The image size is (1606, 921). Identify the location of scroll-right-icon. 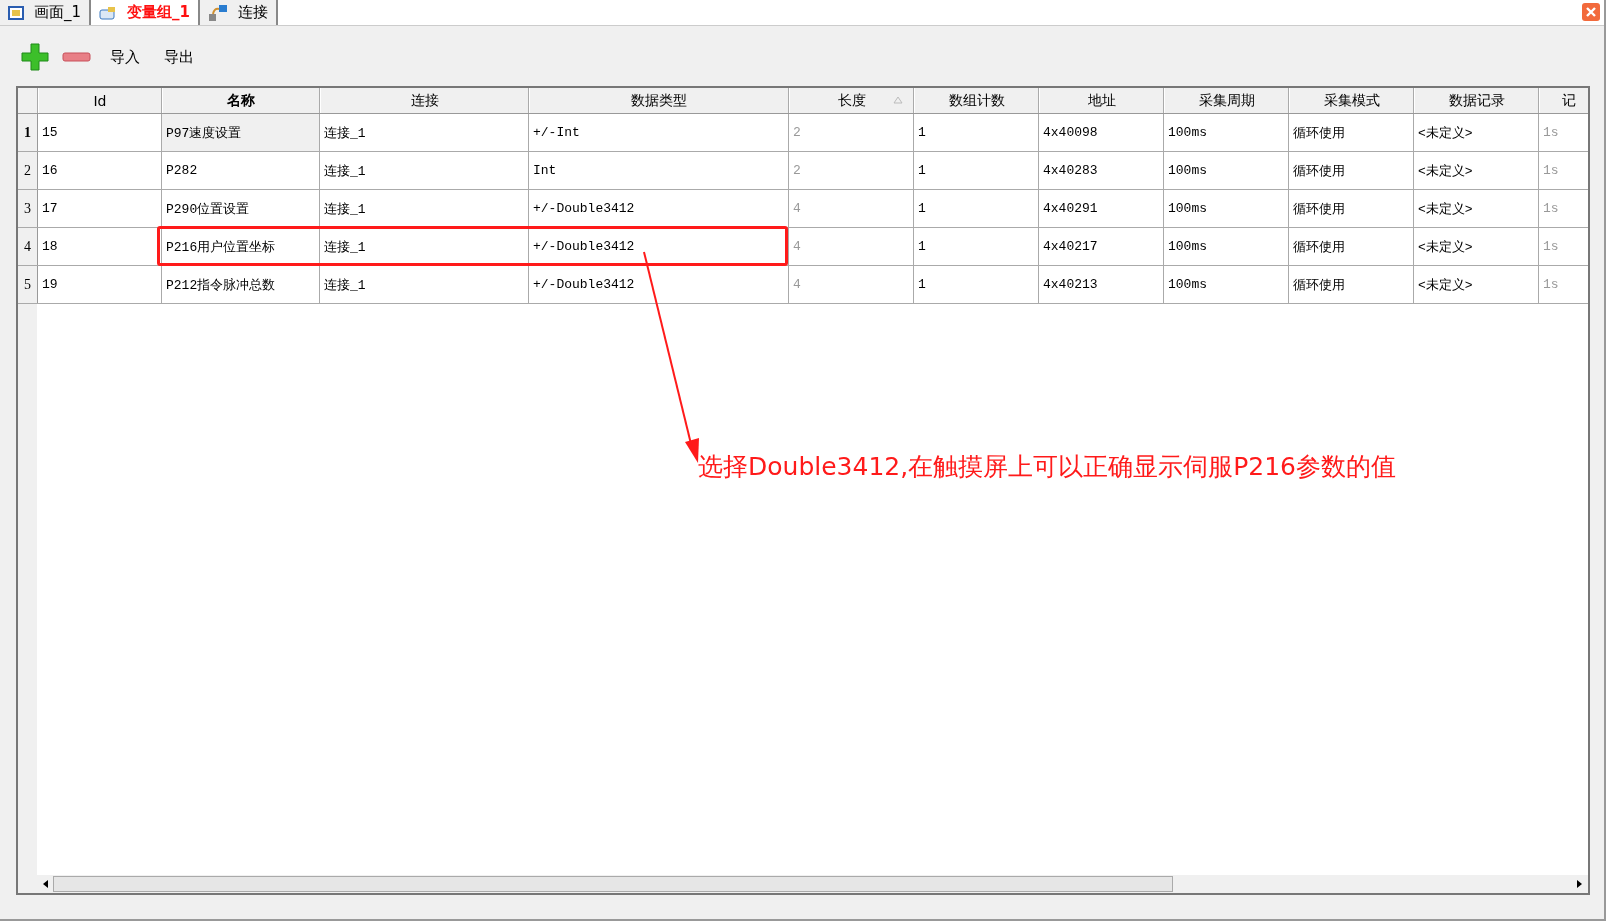
(1579, 884).